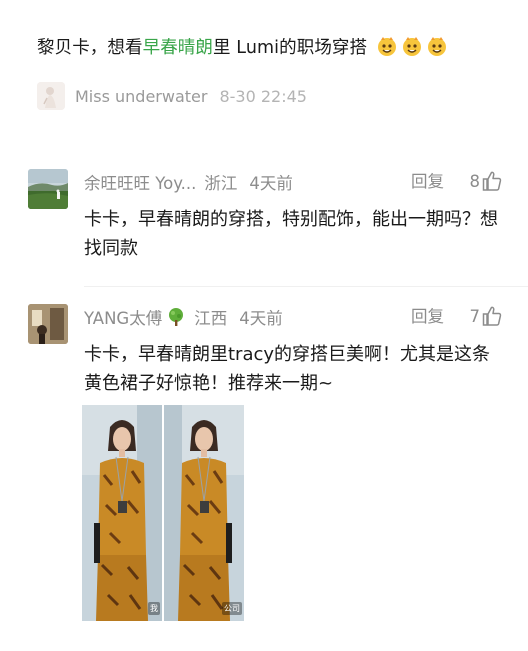 The height and width of the screenshot is (651, 528). What do you see at coordinates (163, 513) in the screenshot?
I see `comment-image: 我 公司` at bounding box center [163, 513].